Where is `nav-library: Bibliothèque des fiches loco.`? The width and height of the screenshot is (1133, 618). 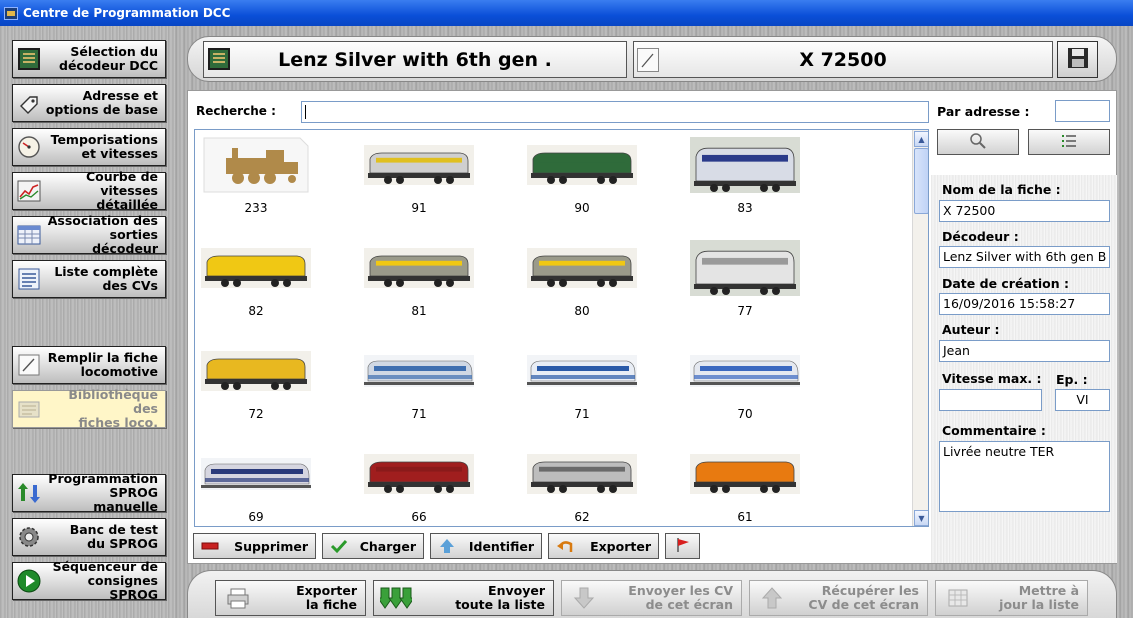 nav-library: Bibliothèque des fiches loco. is located at coordinates (89, 409).